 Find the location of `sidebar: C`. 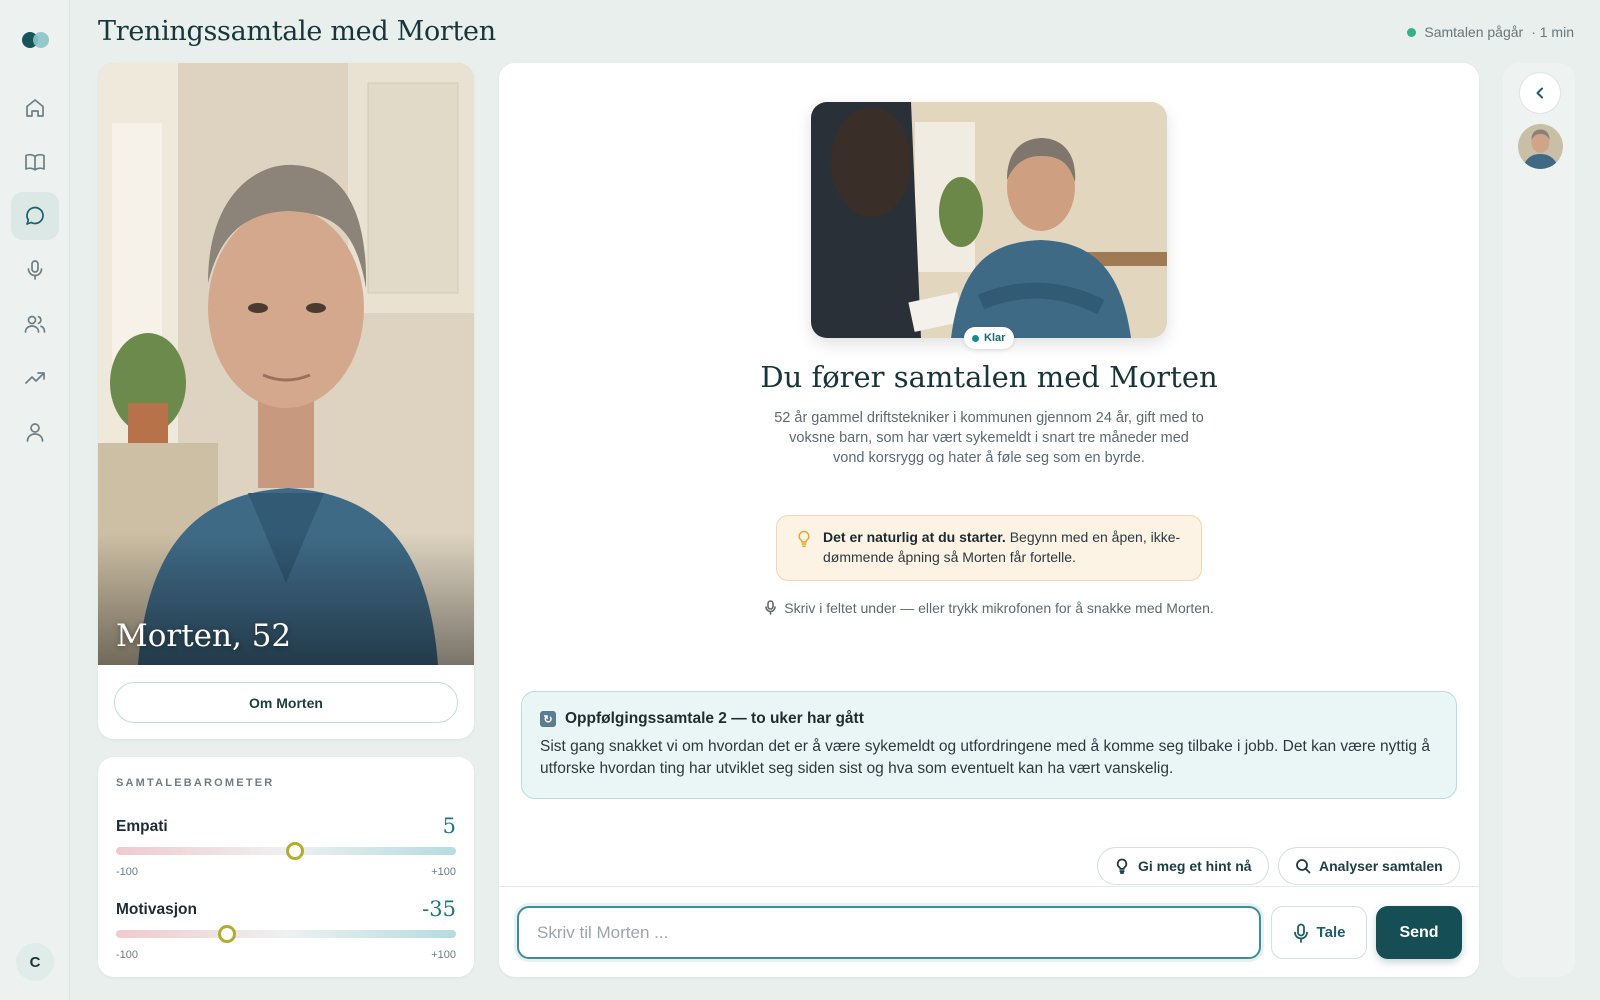

sidebar: C is located at coordinates (35, 500).